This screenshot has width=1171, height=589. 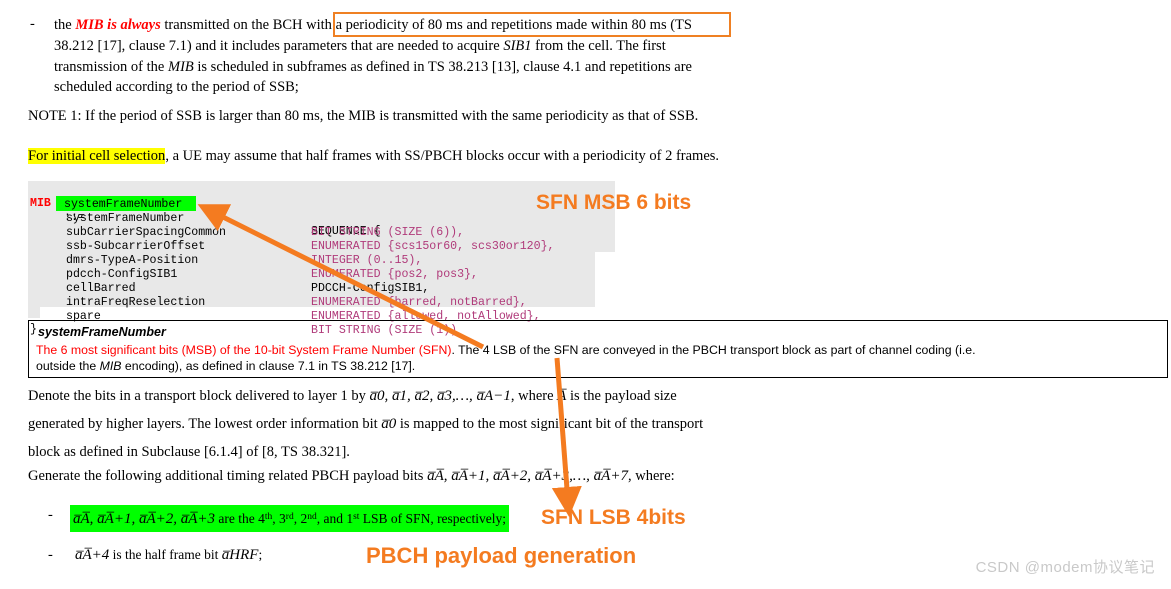 I want to click on para1-line3-a: transmission of the, so click(x=111, y=66).